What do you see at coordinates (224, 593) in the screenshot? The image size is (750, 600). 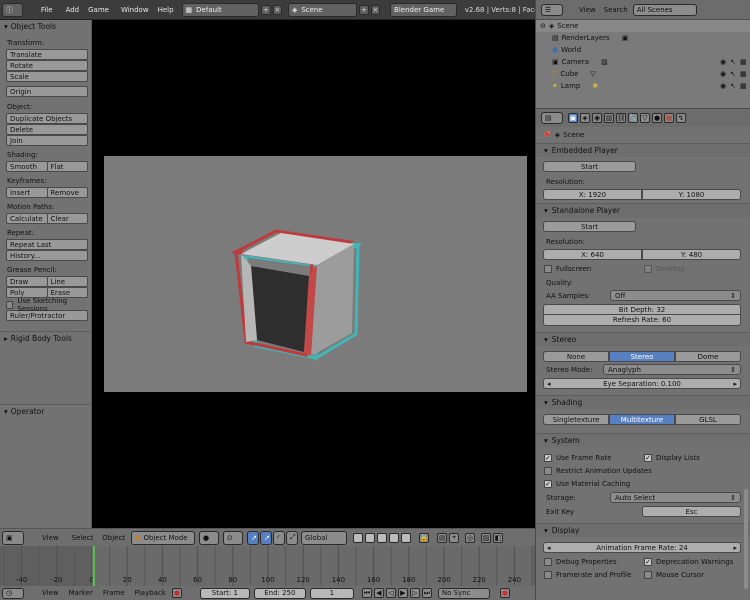 I see `start-frame-field: Start: 1` at bounding box center [224, 593].